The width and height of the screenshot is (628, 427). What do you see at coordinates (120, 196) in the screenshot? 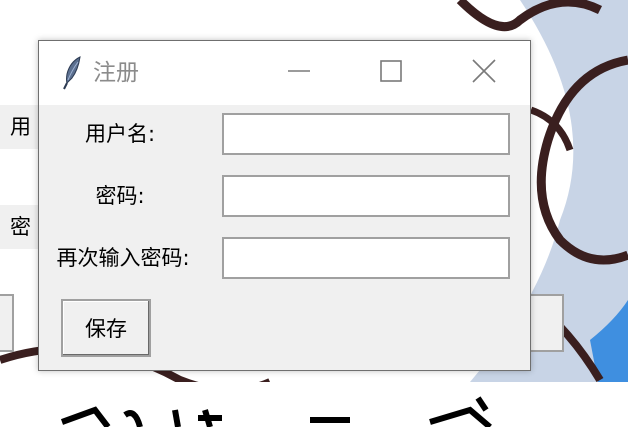
I see `password-label: 密码:` at bounding box center [120, 196].